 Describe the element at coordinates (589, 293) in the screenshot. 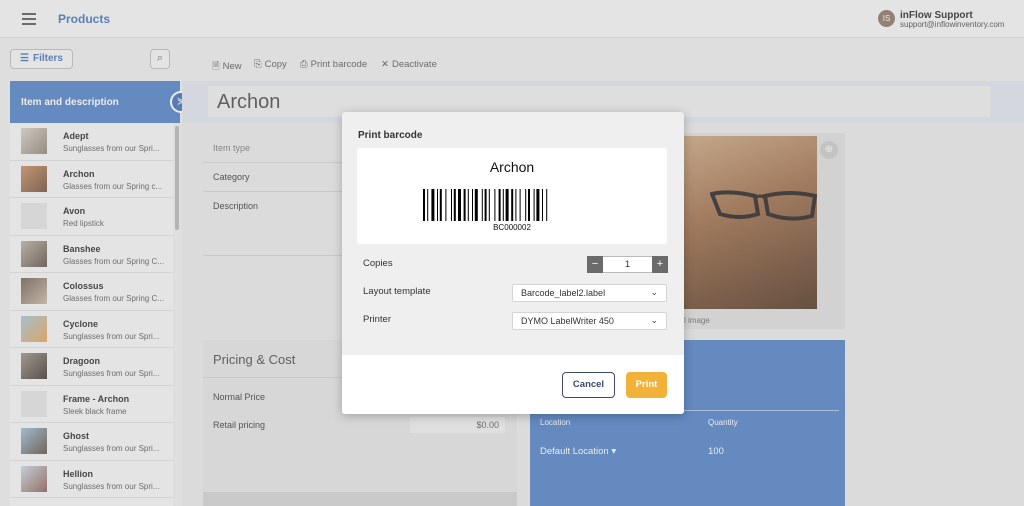

I see `layout-template-select: Barcode_label2.label ⌄` at that location.